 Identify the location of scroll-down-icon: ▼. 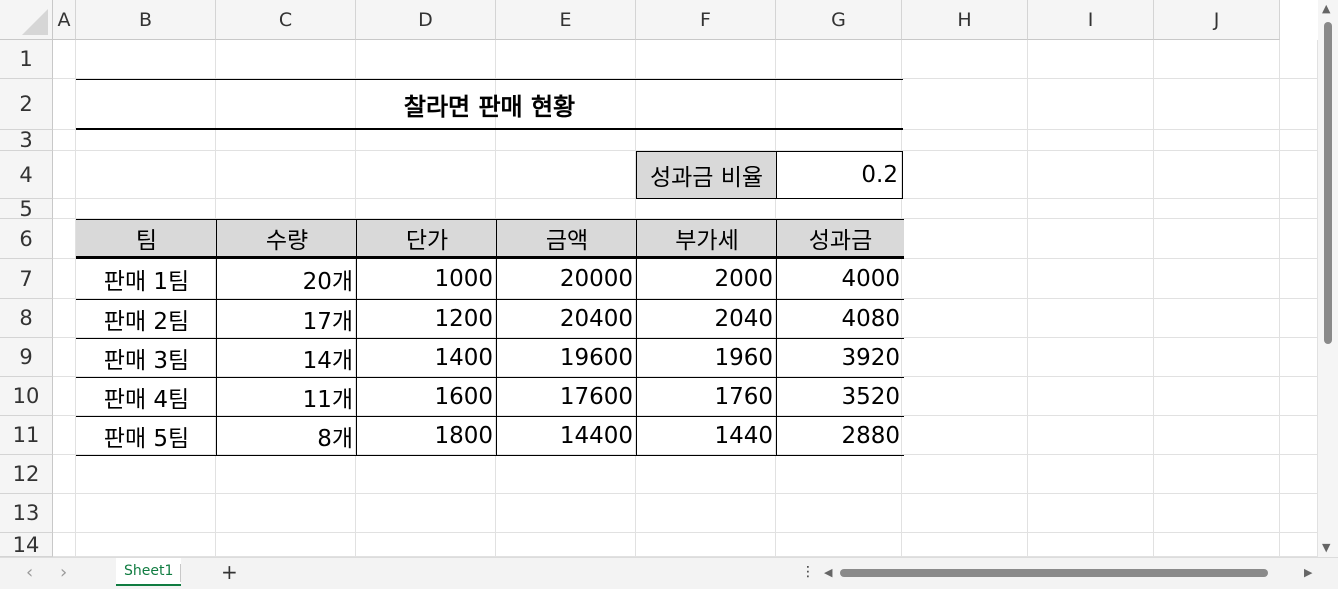
(1326, 547).